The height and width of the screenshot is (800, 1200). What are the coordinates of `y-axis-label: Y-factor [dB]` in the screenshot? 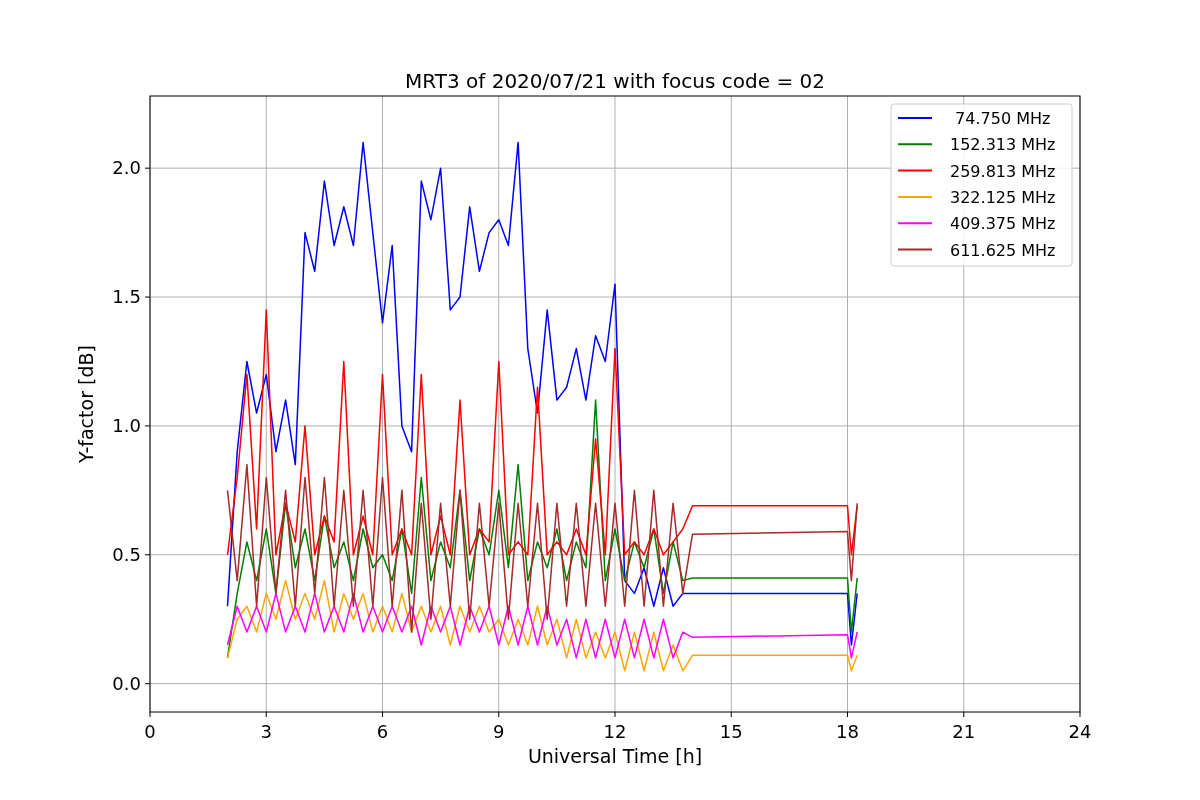 It's located at (86, 404).